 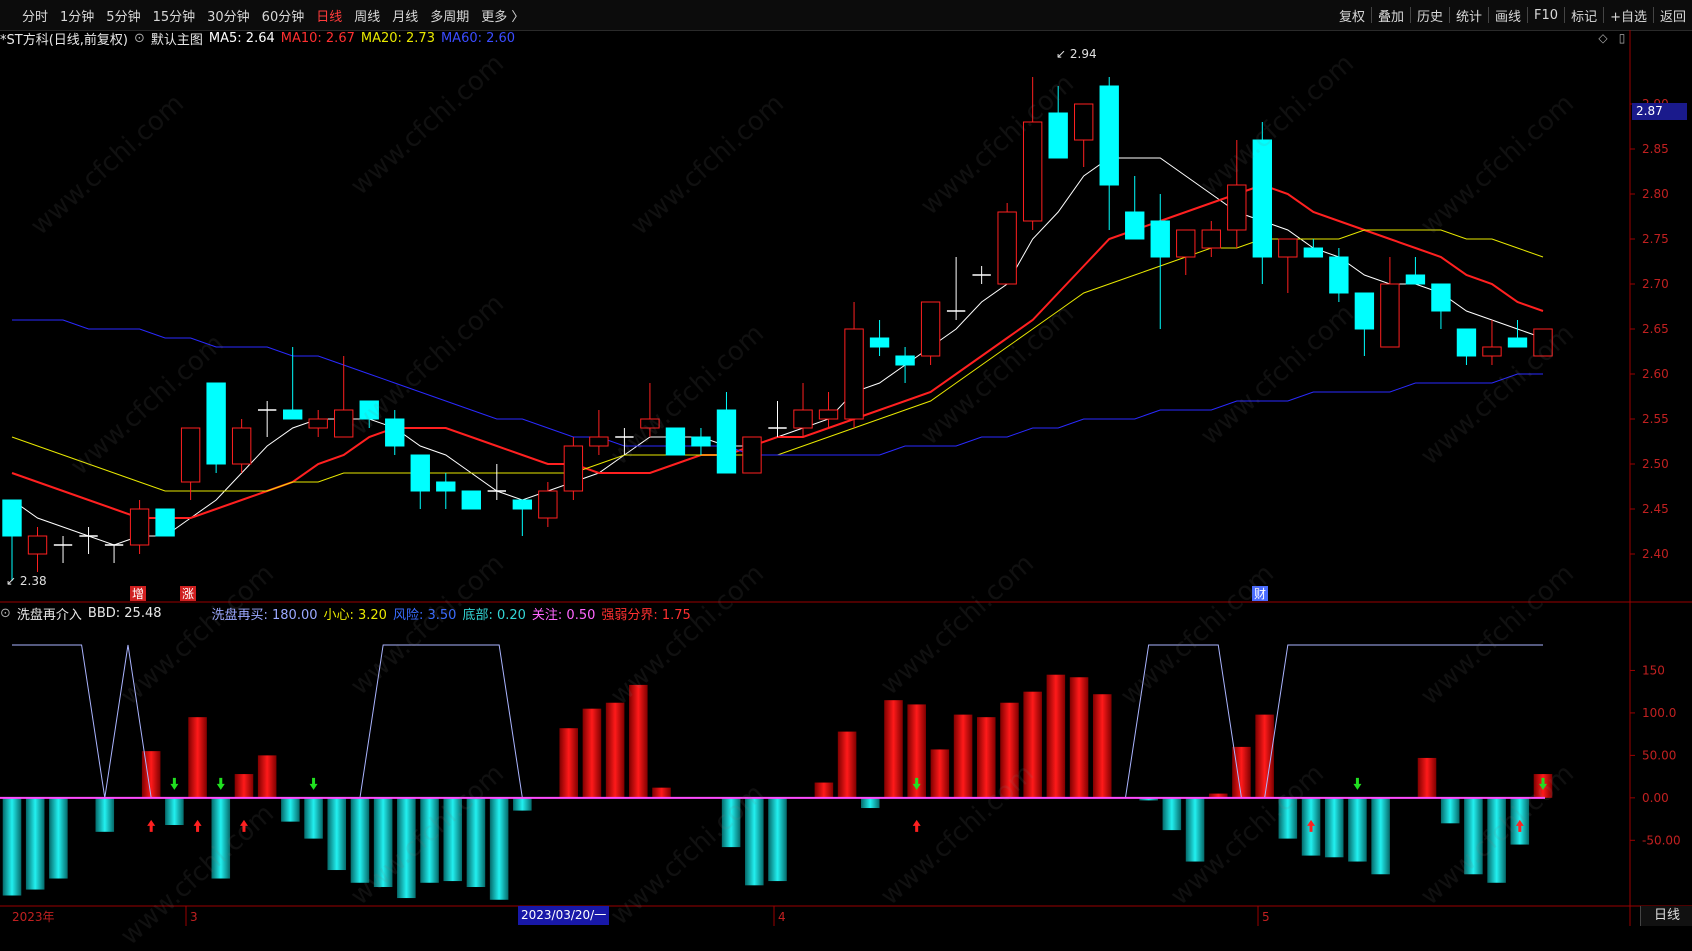 I want to click on toolbar-button: 历史, so click(x=1430, y=15).